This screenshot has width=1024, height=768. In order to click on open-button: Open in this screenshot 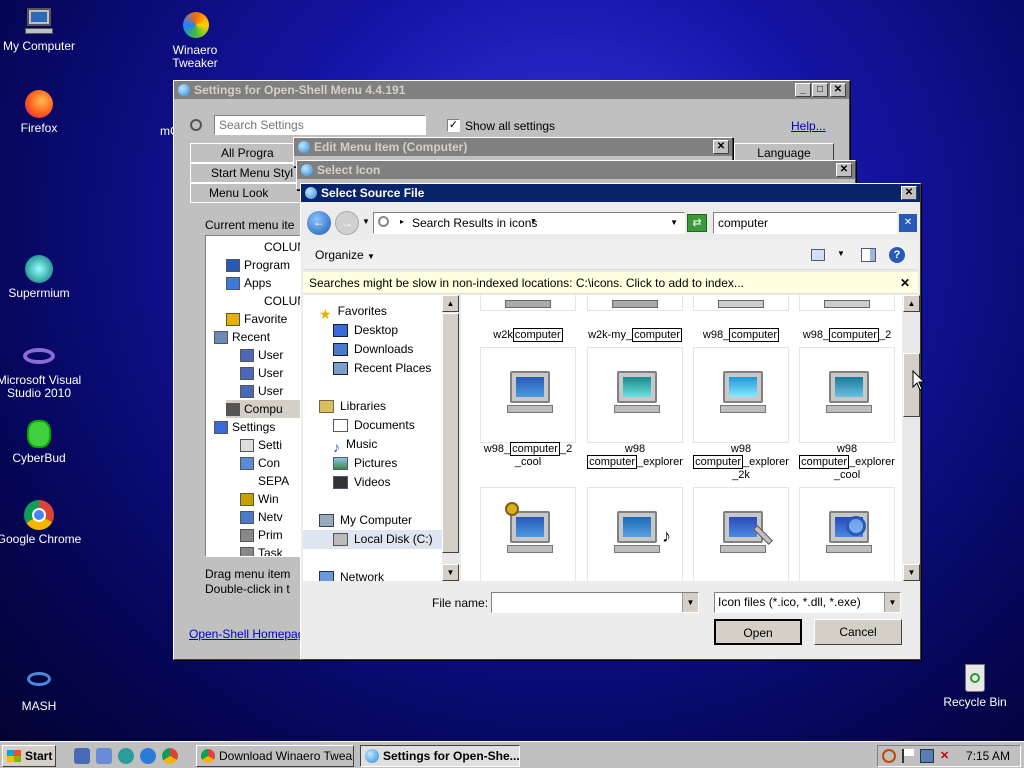, I will do `click(758, 632)`.